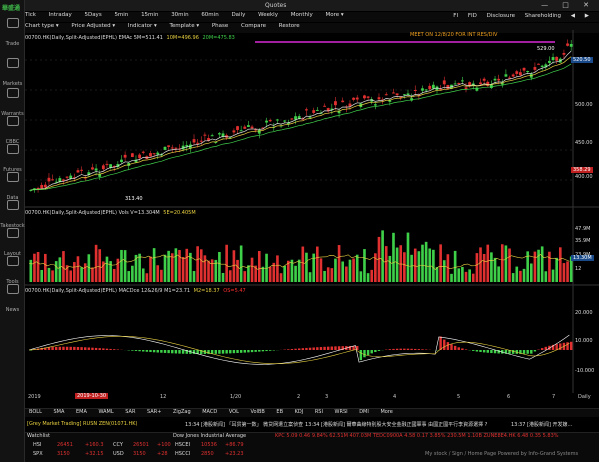 The image size is (599, 462). What do you see at coordinates (335, 15) in the screenshot?
I see `period-more: More ▾` at bounding box center [335, 15].